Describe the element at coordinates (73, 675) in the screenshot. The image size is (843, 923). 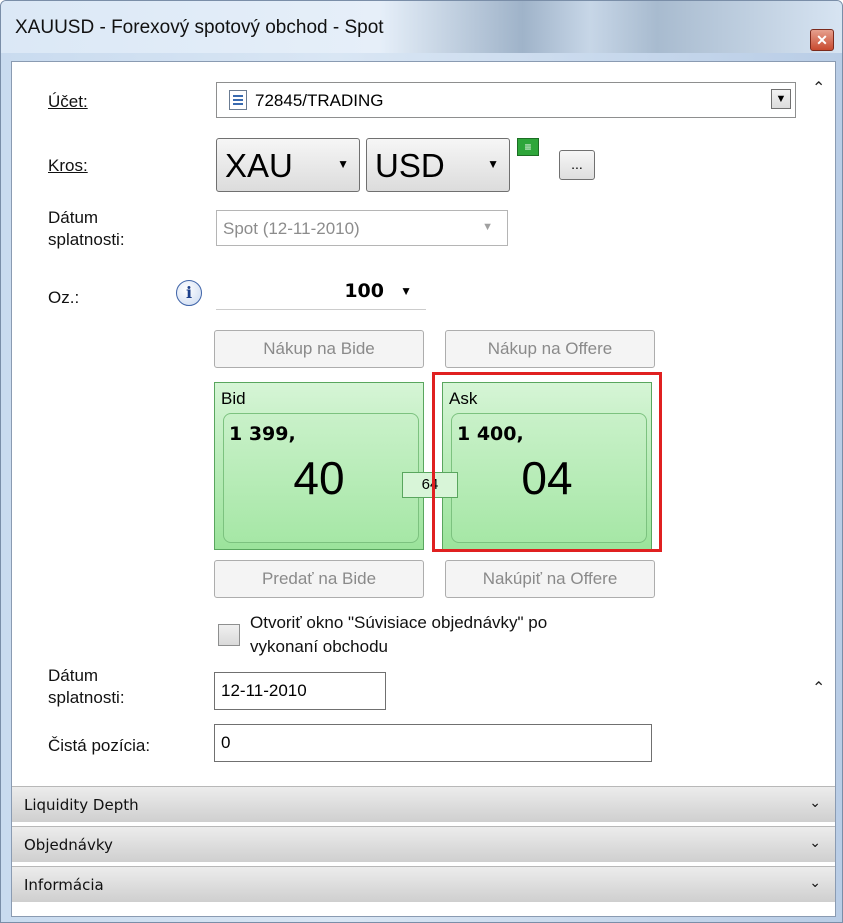
I see `detail-date-label-line1: Dátum` at that location.